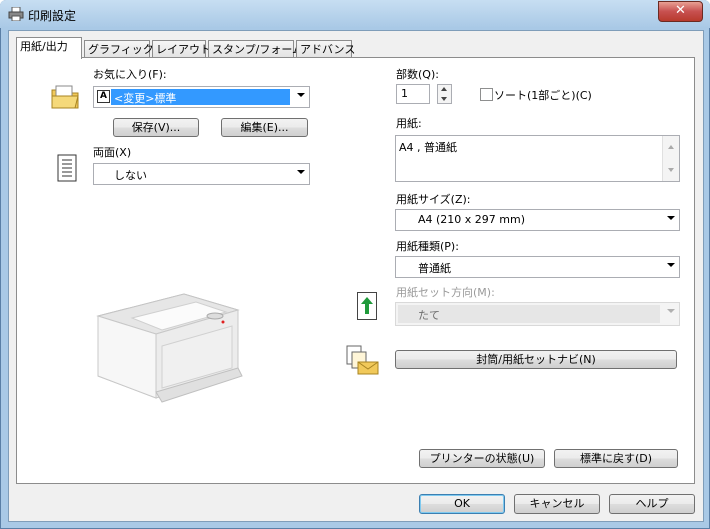 The image size is (710, 529). Describe the element at coordinates (472, 219) in the screenshot. I see `paper-size-value: A4 (210 x 297 mm)` at that location.